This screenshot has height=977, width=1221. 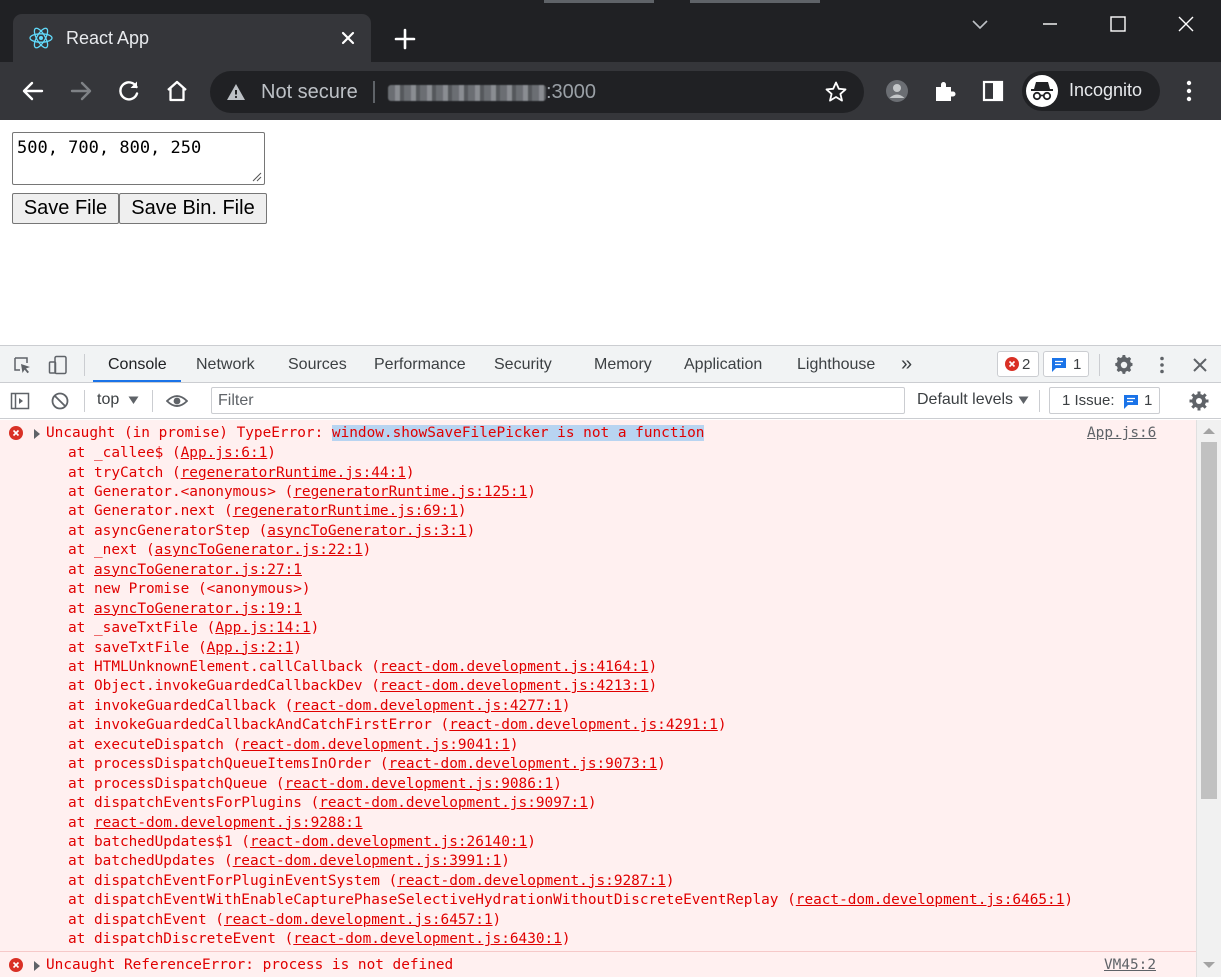 What do you see at coordinates (367, 861) in the screenshot?
I see `frame-source-link: react-dom.development.js:3991:1` at bounding box center [367, 861].